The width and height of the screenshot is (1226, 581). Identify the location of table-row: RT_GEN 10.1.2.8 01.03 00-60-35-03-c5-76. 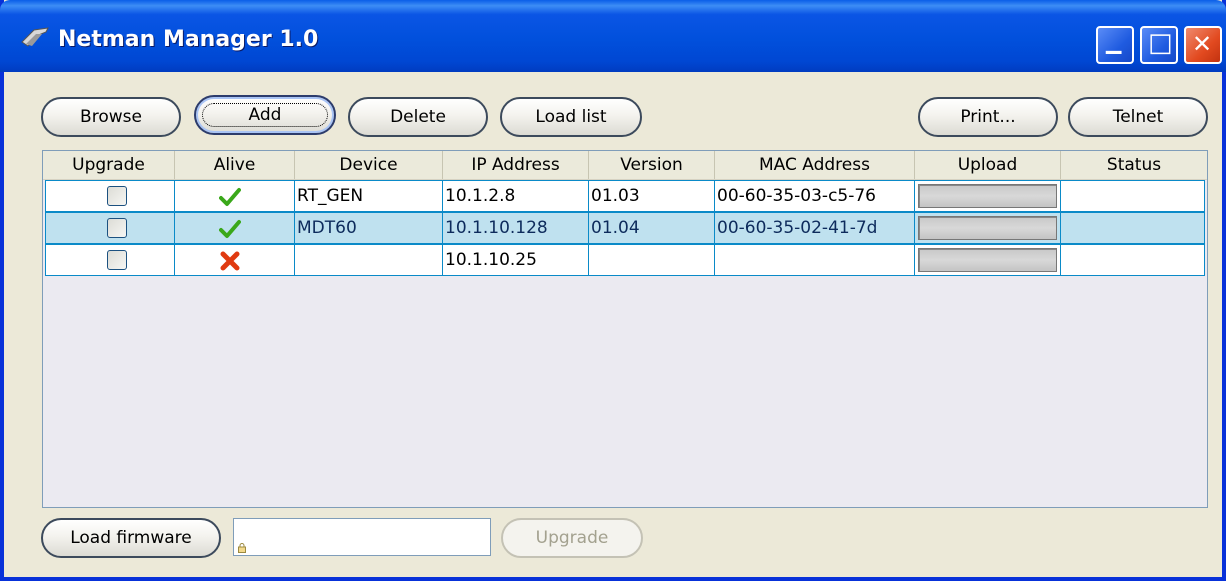
(625, 196).